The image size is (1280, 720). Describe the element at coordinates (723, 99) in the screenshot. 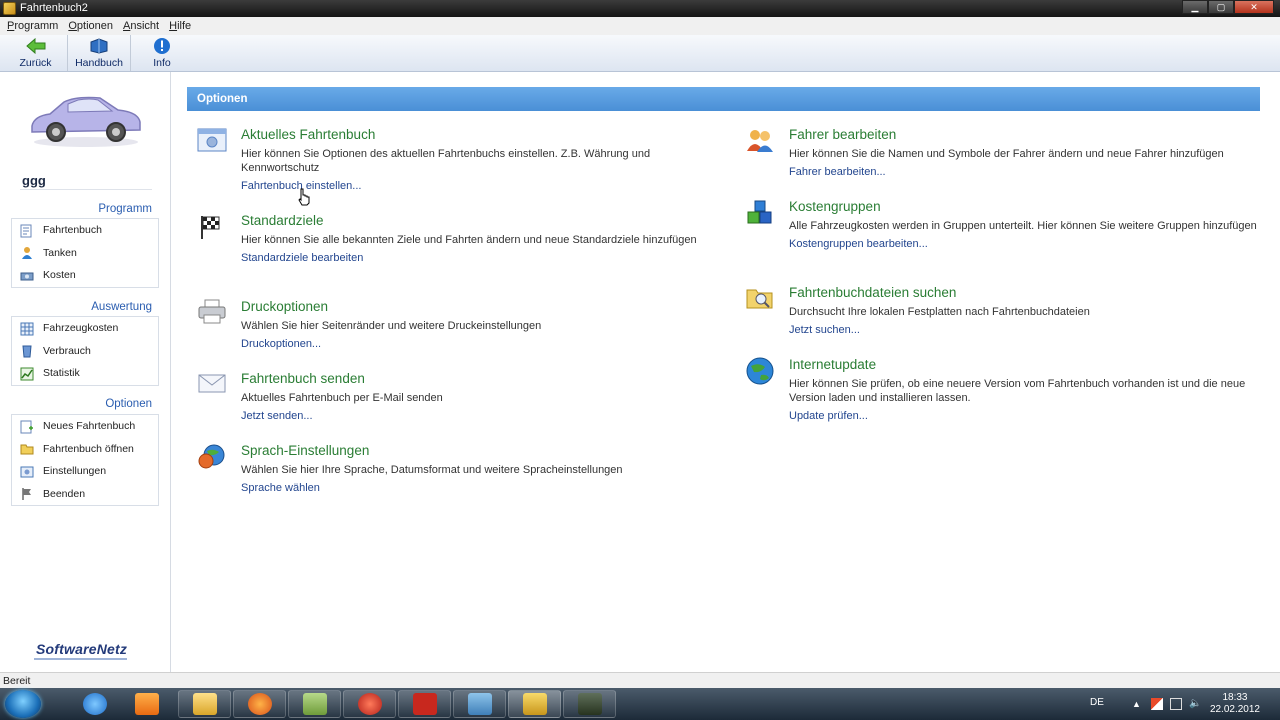

I see `section-banner: Optionen` at that location.